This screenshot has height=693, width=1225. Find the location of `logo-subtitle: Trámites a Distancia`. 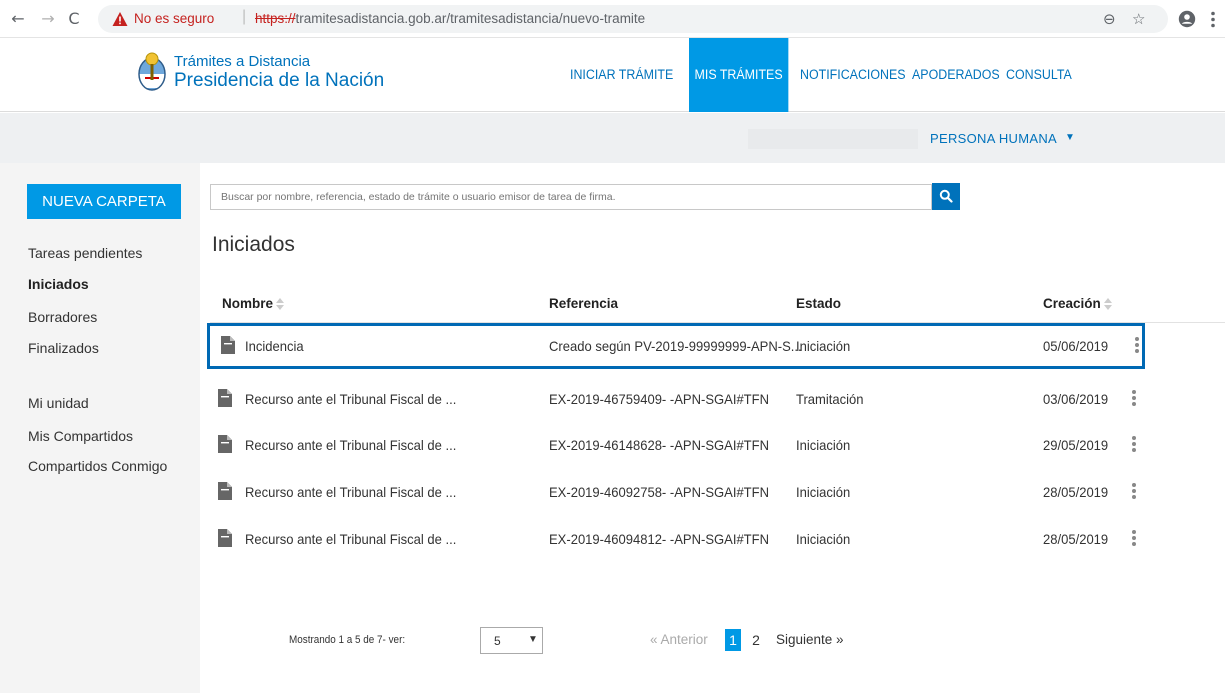

logo-subtitle: Trámites a Distancia is located at coordinates (242, 61).